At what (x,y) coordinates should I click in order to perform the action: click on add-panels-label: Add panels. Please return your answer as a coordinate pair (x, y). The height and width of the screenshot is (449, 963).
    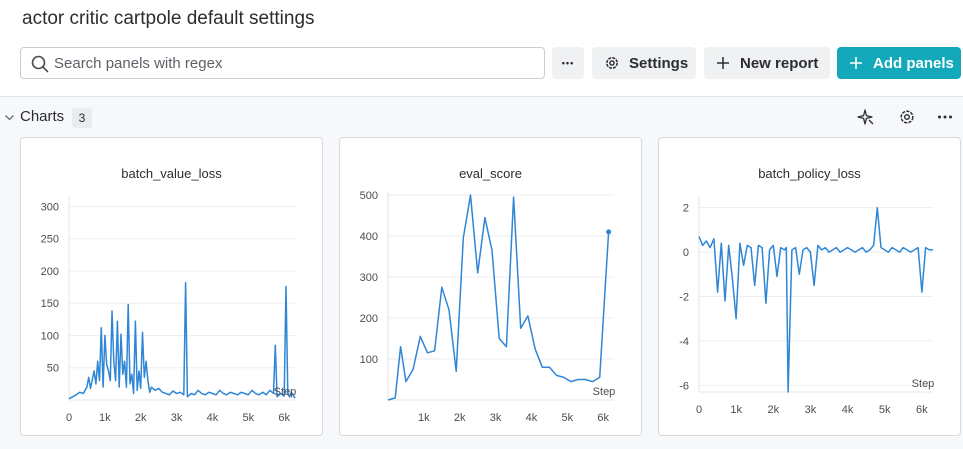
    Looking at the image, I should click on (913, 63).